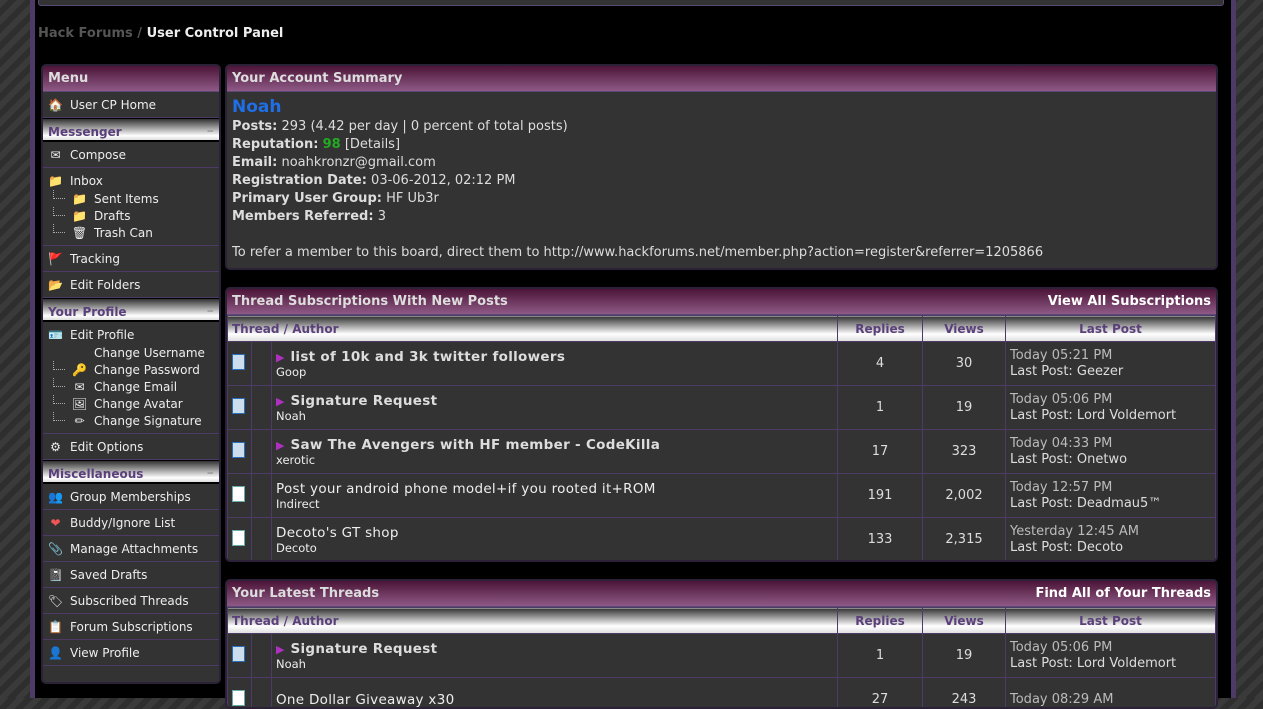  I want to click on profile-header: Your Profile−, so click(131, 310).